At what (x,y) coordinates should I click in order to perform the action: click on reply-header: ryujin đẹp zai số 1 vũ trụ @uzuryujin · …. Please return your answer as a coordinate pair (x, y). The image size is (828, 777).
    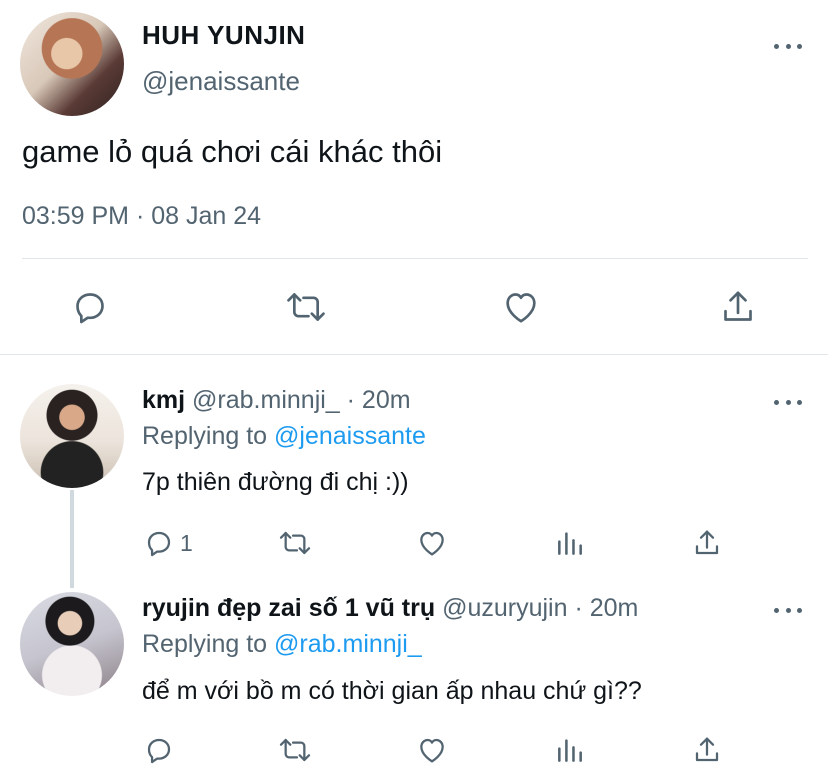
    Looking at the image, I should click on (390, 608).